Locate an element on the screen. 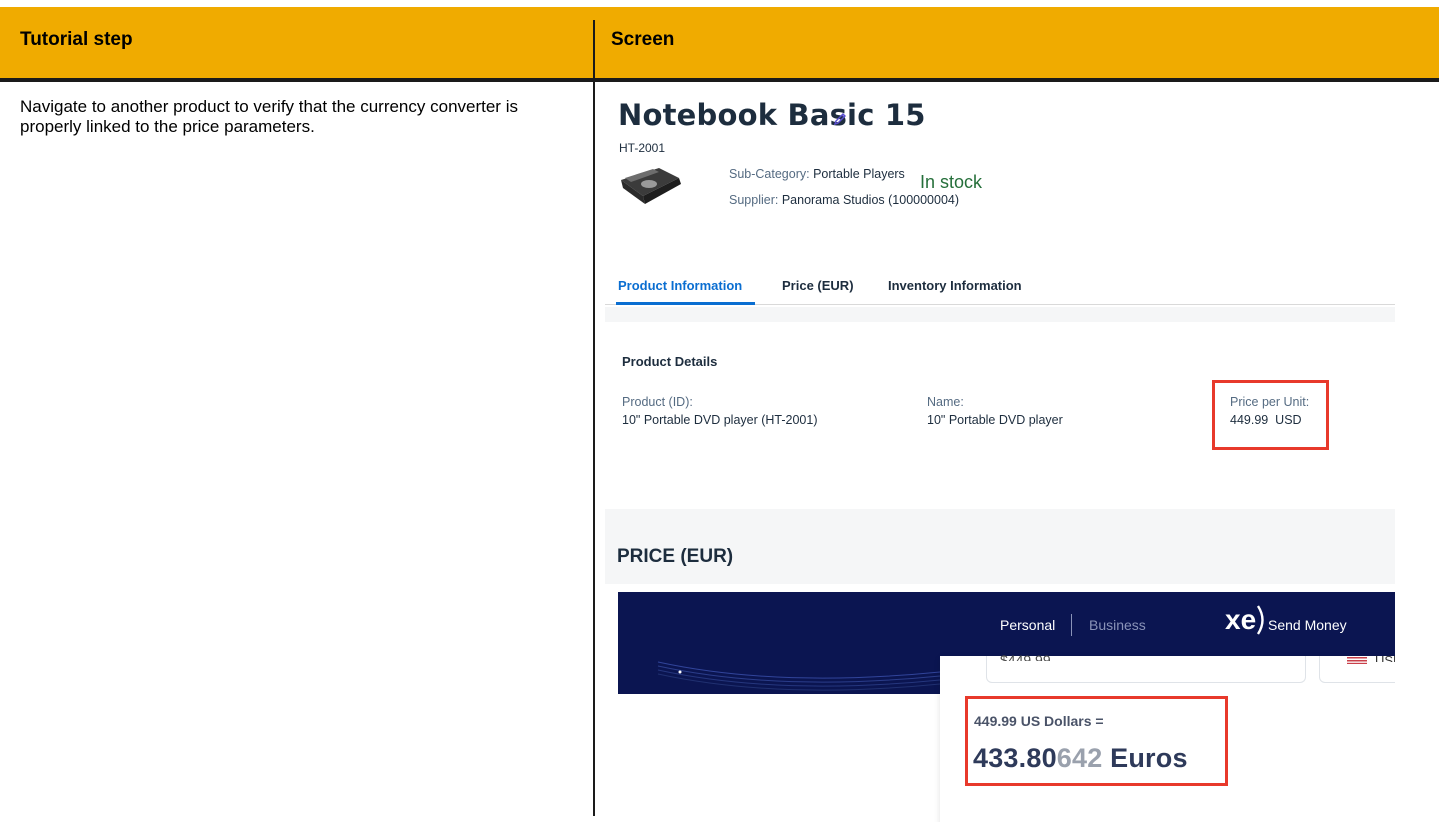 The width and height of the screenshot is (1439, 827). edit-icon is located at coordinates (840, 119).